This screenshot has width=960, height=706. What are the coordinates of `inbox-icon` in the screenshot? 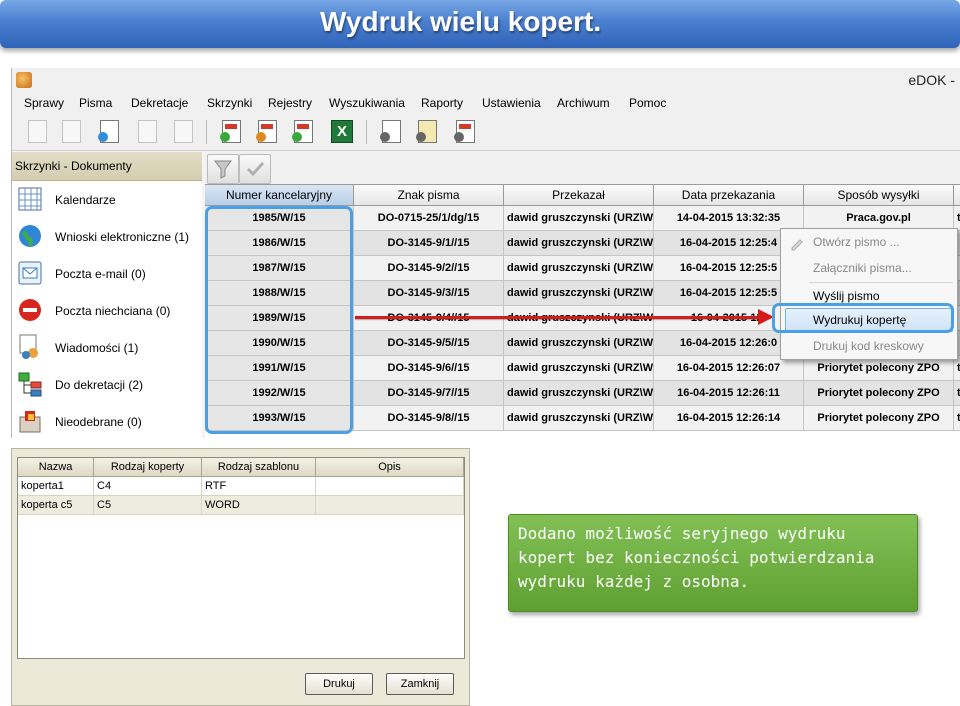 It's located at (30, 421).